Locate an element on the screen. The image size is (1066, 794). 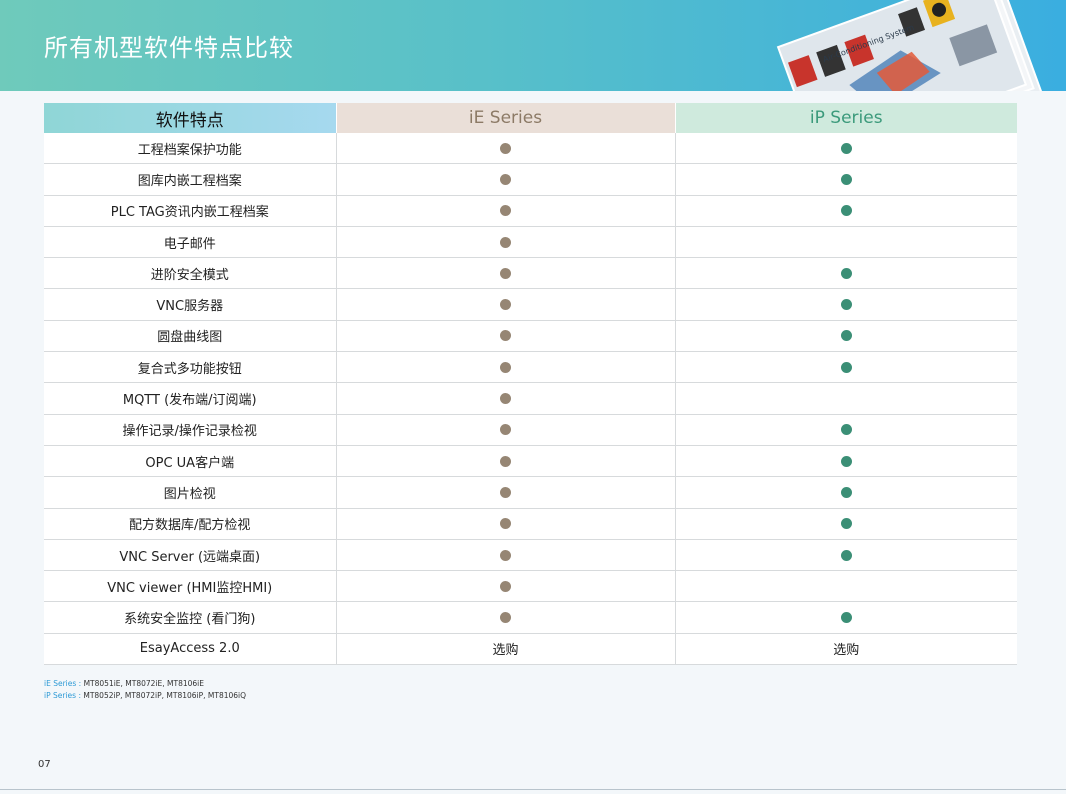
table-row: 工程档案保护功能 is located at coordinates (530, 149).